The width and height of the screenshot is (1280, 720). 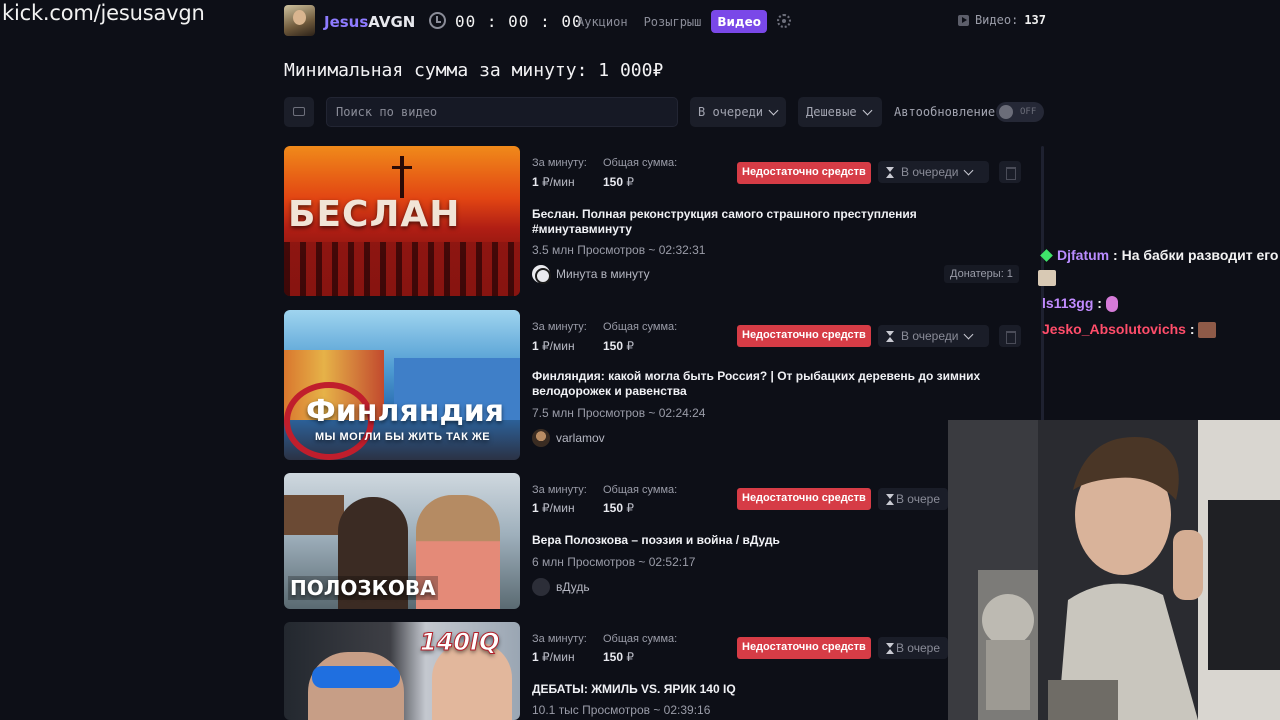 What do you see at coordinates (1028, 112) in the screenshot?
I see `toggle-state-label: OFF` at bounding box center [1028, 112].